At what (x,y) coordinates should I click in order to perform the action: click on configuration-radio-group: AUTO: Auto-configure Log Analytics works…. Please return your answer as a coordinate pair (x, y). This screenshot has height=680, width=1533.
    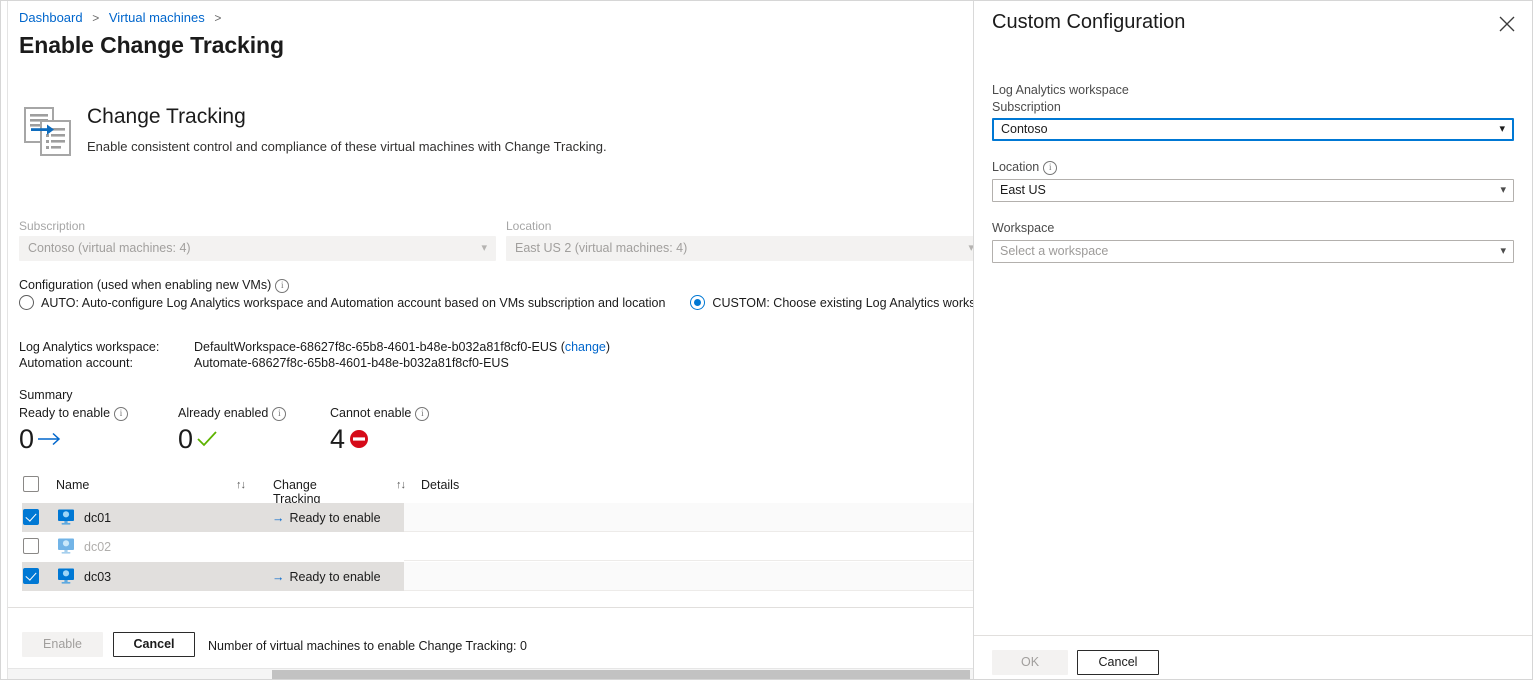
    Looking at the image, I should click on (496, 304).